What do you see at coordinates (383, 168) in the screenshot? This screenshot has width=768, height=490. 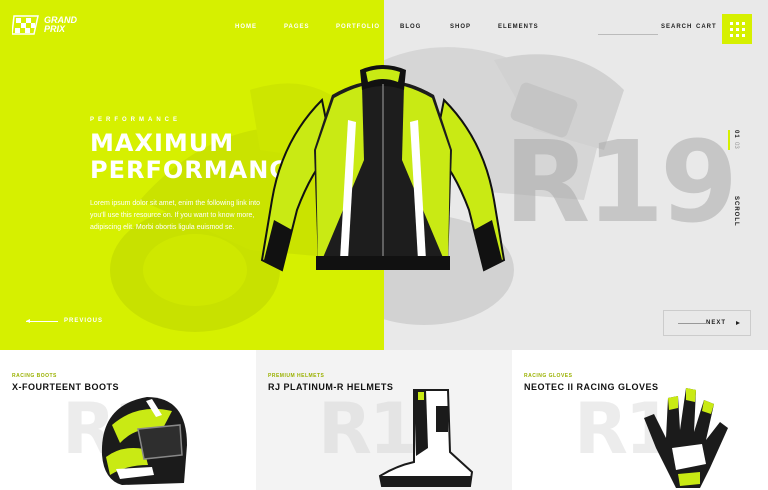 I see `racing-jacket-image` at bounding box center [383, 168].